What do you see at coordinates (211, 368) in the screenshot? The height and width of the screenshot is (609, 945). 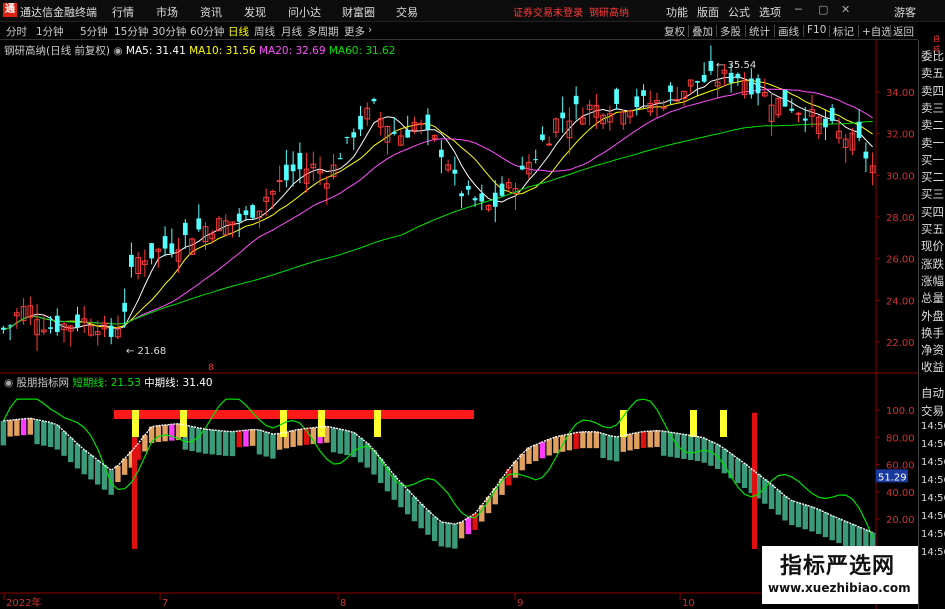 I see `date-marker: 8` at bounding box center [211, 368].